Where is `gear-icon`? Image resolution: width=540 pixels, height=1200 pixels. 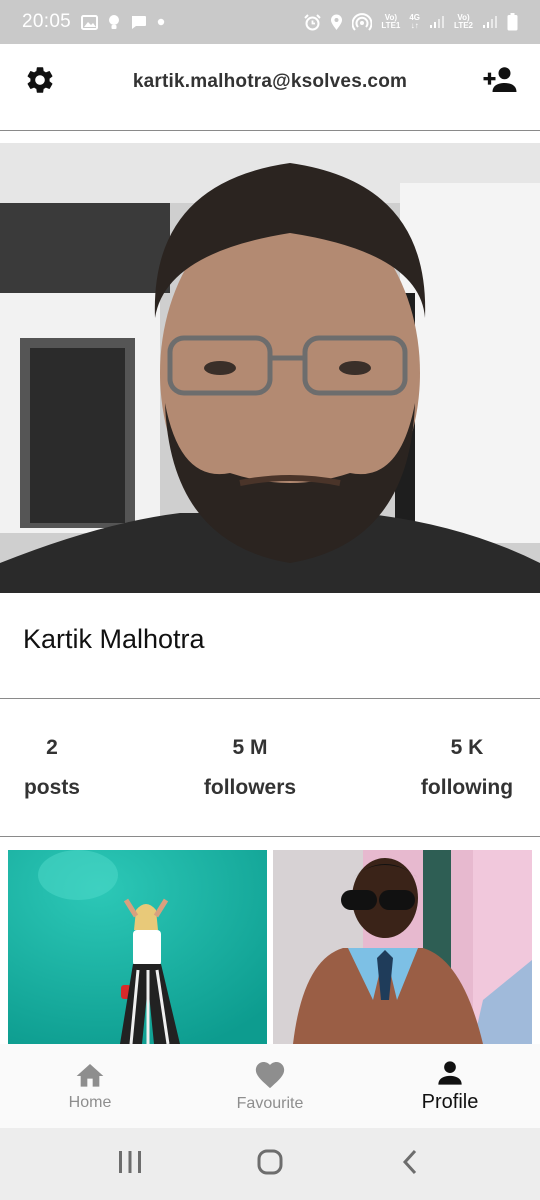 gear-icon is located at coordinates (40, 82).